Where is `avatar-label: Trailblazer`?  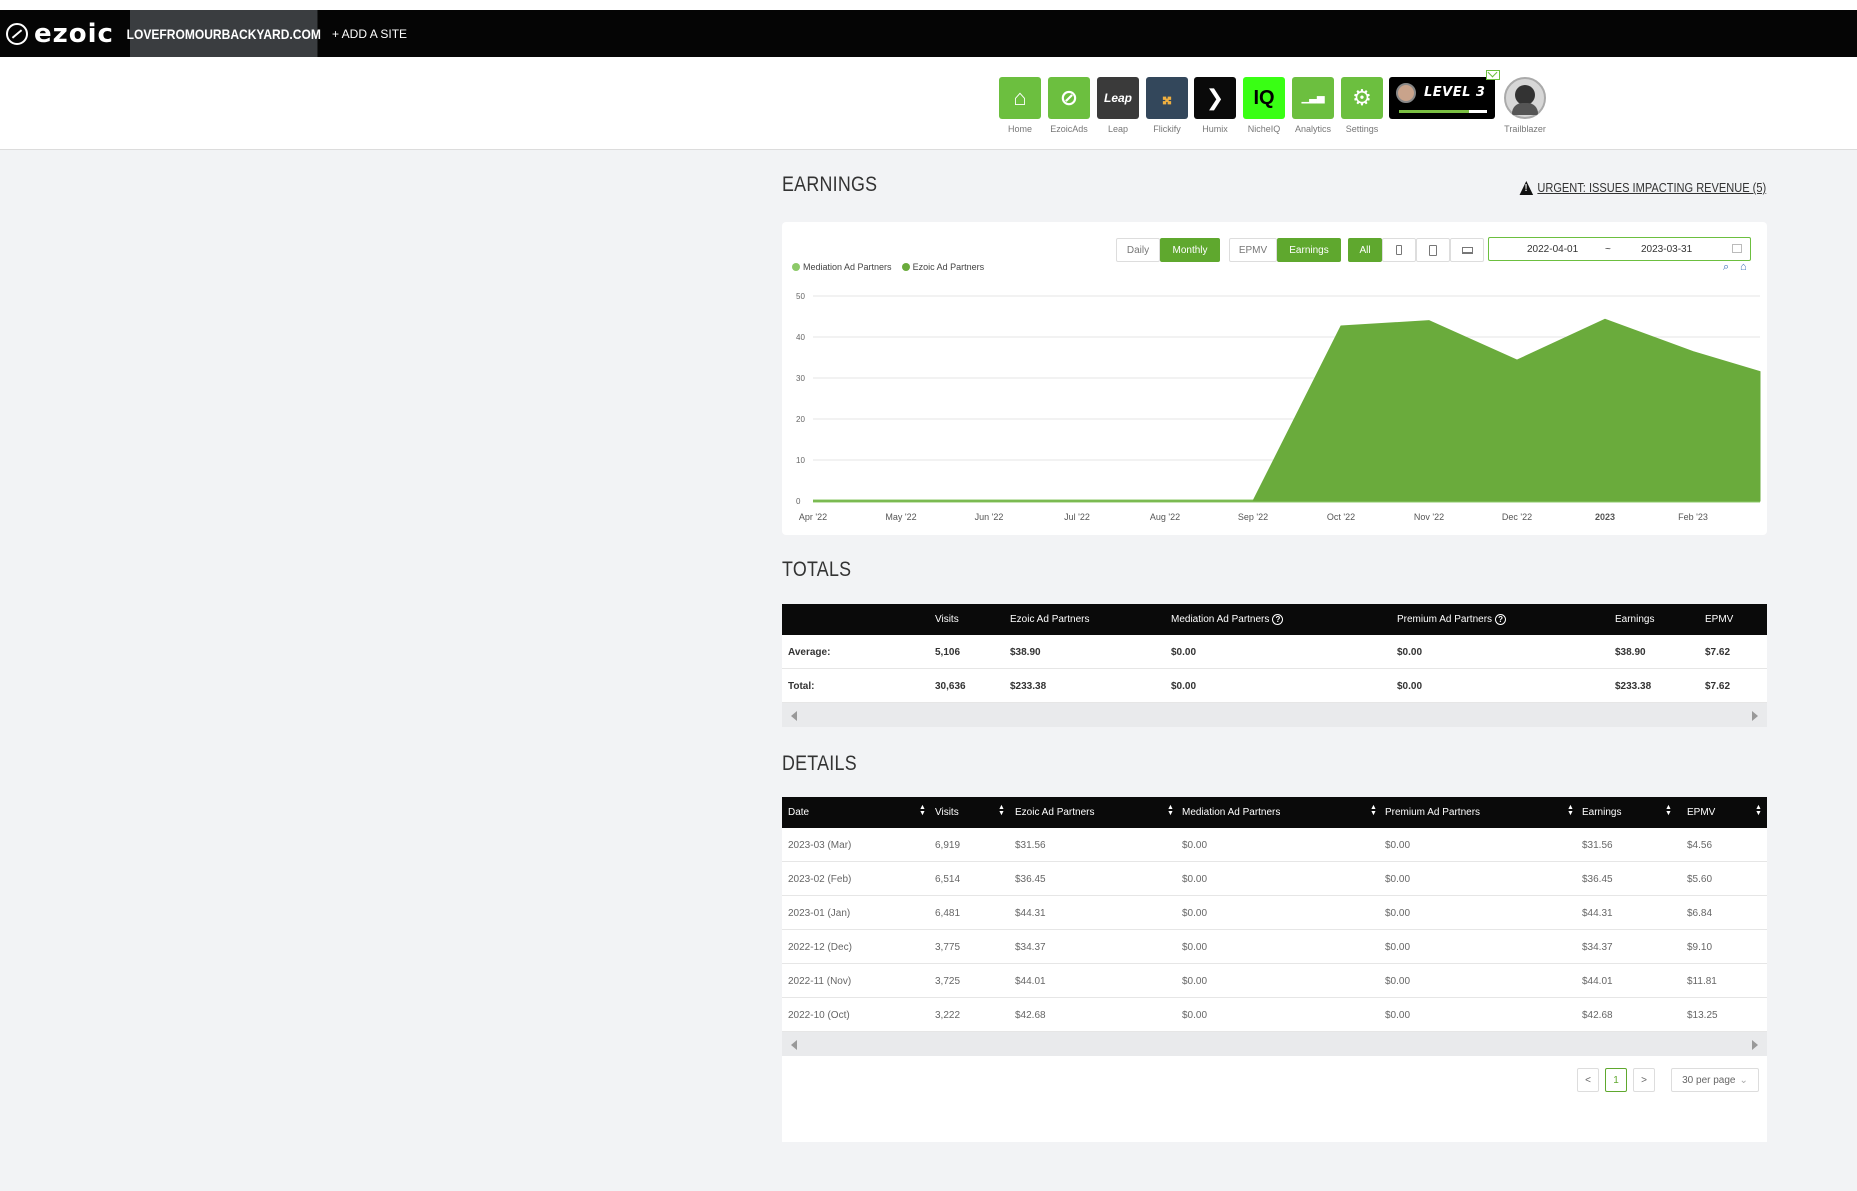 avatar-label: Trailblazer is located at coordinates (1525, 129).